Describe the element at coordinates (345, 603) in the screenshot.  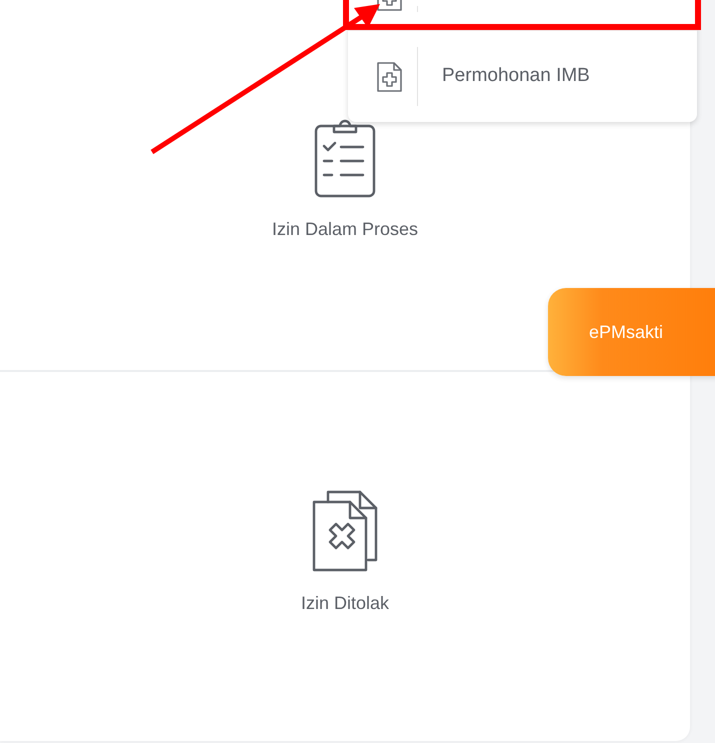
I see `tile-label: Izin Ditolak` at that location.